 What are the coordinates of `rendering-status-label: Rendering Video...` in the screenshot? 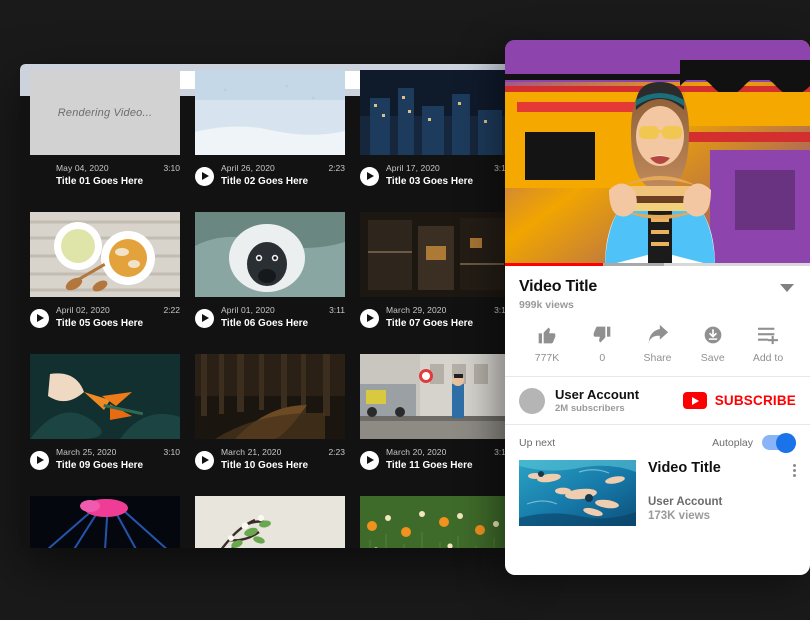 It's located at (105, 112).